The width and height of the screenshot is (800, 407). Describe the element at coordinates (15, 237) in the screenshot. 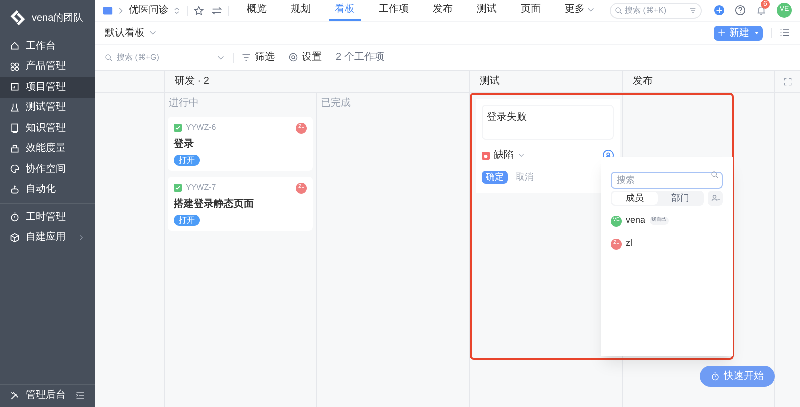

I see `cube-icon` at that location.